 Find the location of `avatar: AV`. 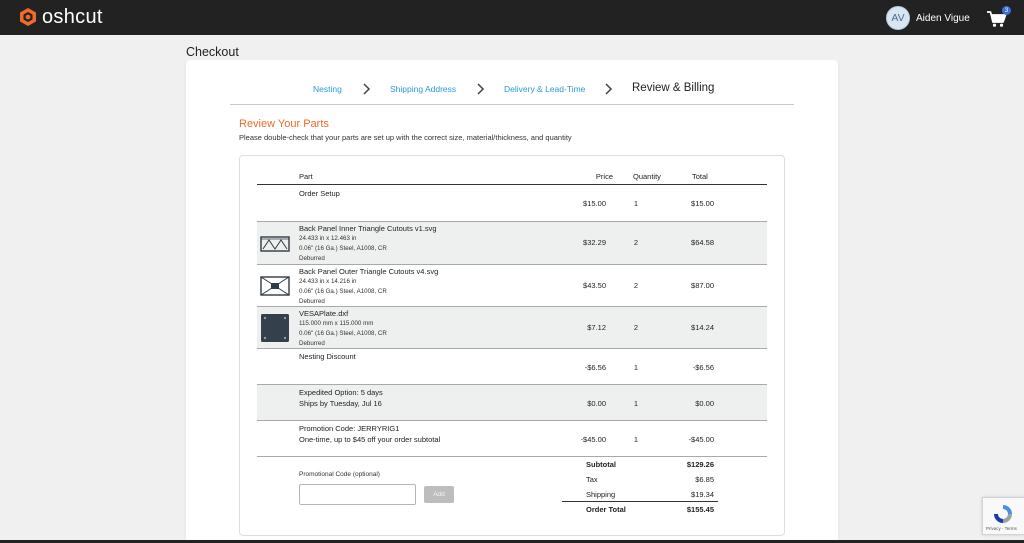

avatar: AV is located at coordinates (898, 18).